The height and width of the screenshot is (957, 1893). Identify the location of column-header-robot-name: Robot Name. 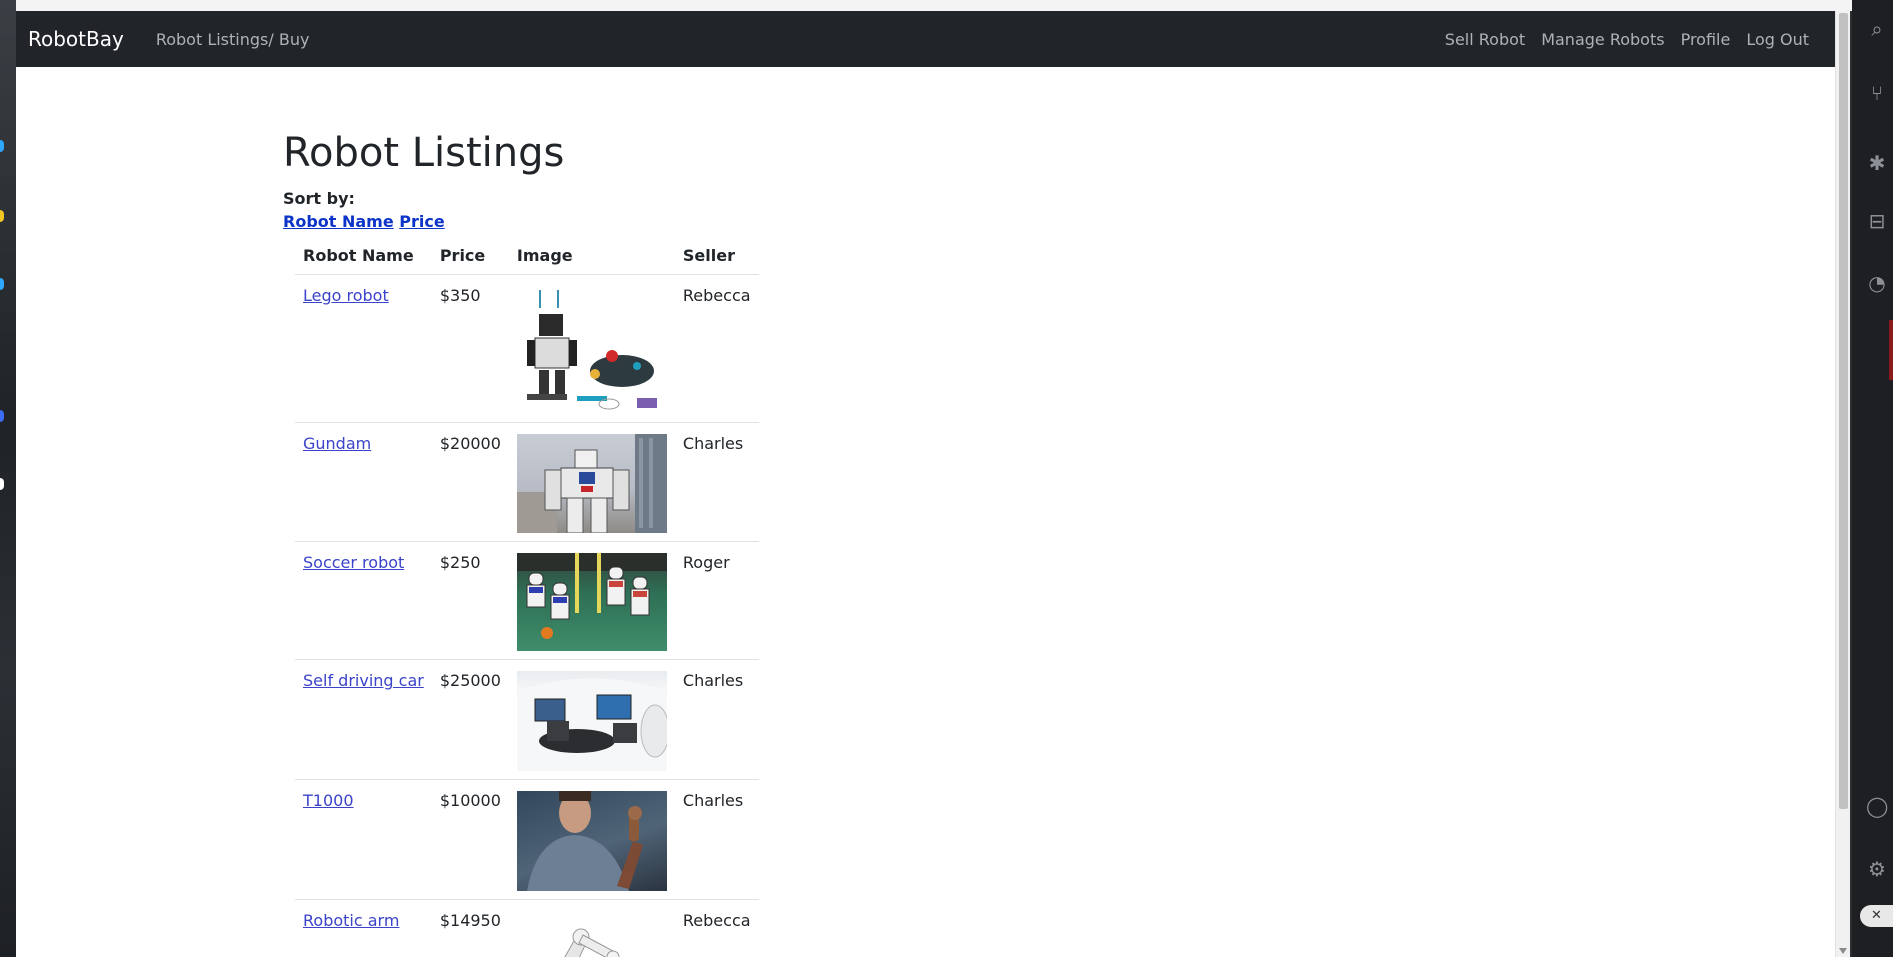
(363, 256).